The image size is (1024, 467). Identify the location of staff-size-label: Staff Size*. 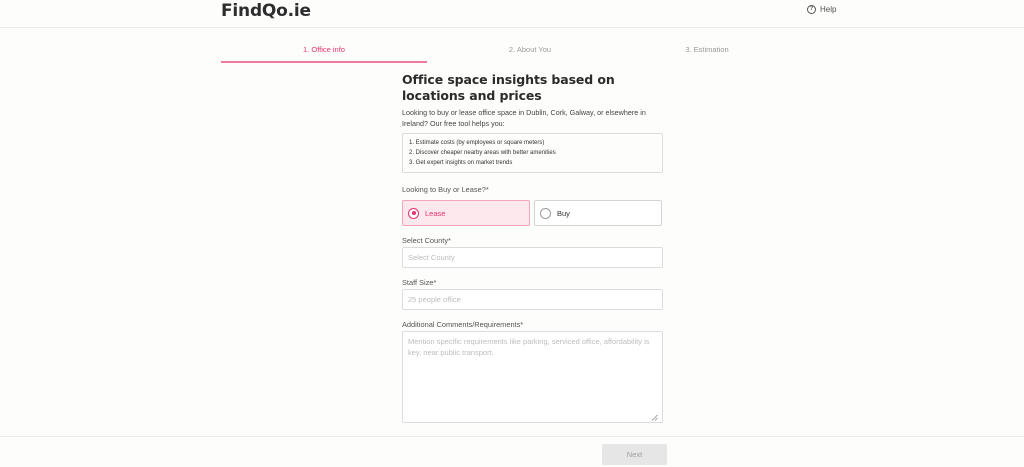
(419, 282).